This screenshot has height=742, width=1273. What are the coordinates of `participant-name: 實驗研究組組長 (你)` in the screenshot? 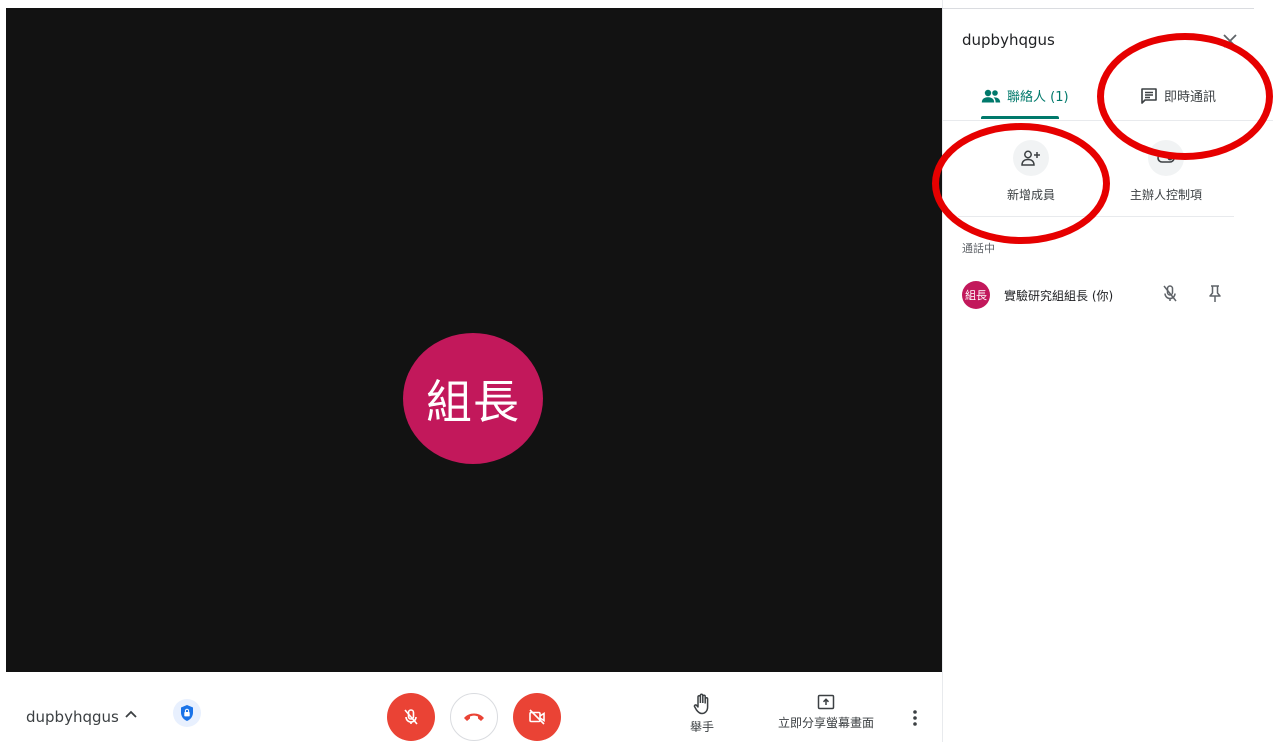 It's located at (1059, 295).